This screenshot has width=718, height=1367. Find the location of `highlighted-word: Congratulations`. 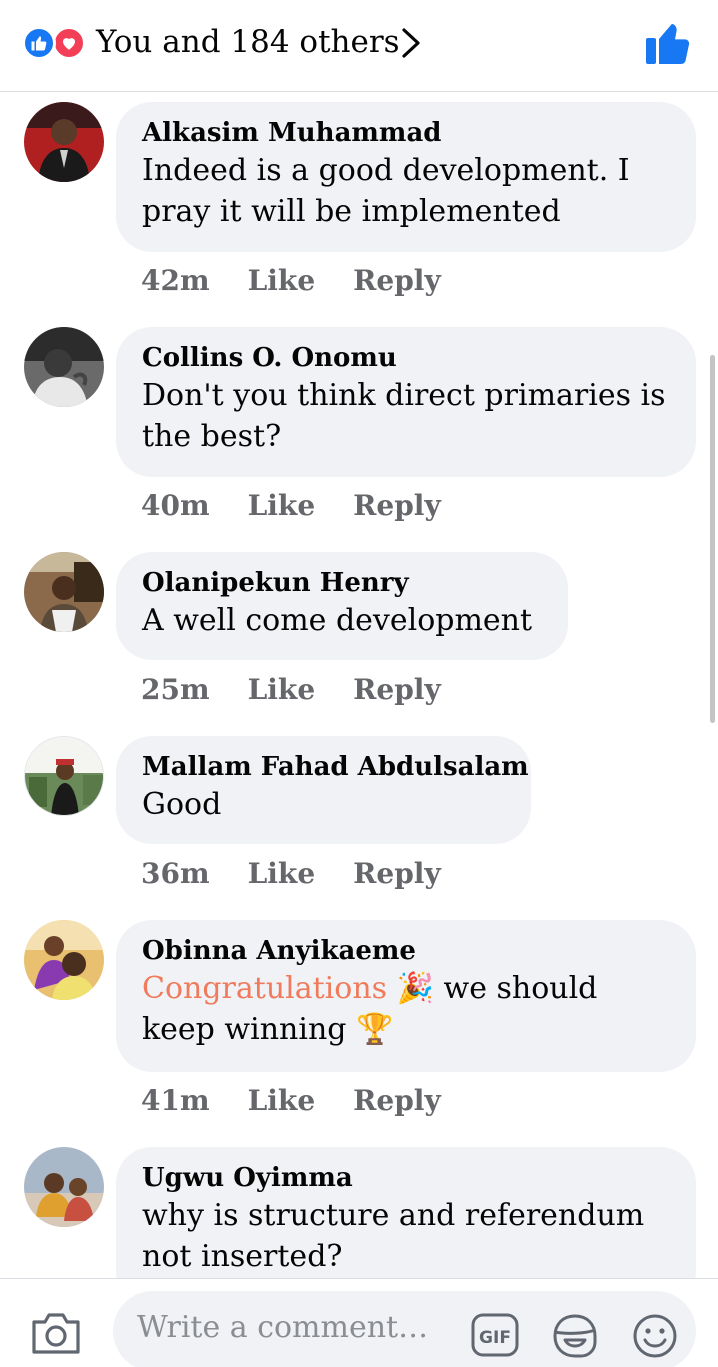

highlighted-word: Congratulations is located at coordinates (265, 988).